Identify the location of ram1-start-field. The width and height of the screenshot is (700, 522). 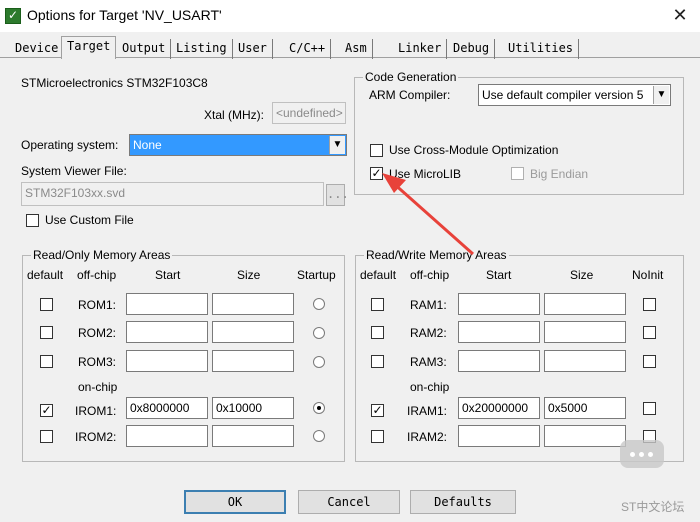
(499, 304).